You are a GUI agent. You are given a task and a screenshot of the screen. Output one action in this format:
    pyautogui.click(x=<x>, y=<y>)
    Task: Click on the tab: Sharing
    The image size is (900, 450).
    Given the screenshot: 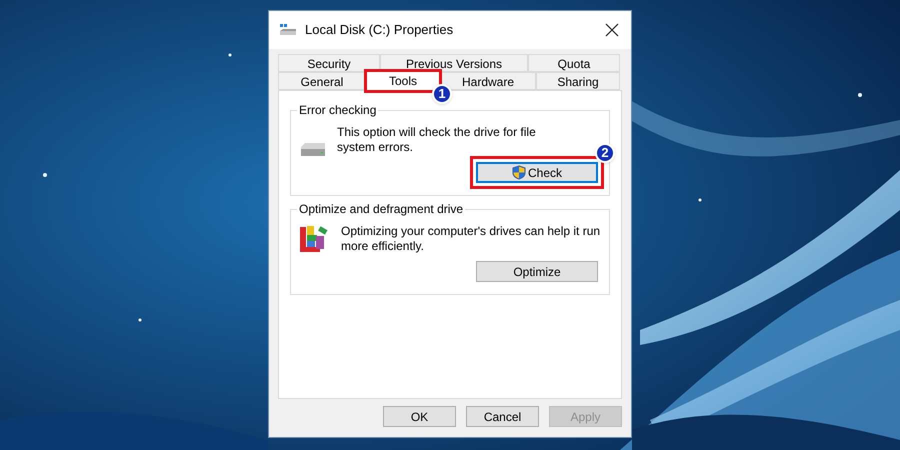 What is the action you would take?
    pyautogui.click(x=578, y=81)
    